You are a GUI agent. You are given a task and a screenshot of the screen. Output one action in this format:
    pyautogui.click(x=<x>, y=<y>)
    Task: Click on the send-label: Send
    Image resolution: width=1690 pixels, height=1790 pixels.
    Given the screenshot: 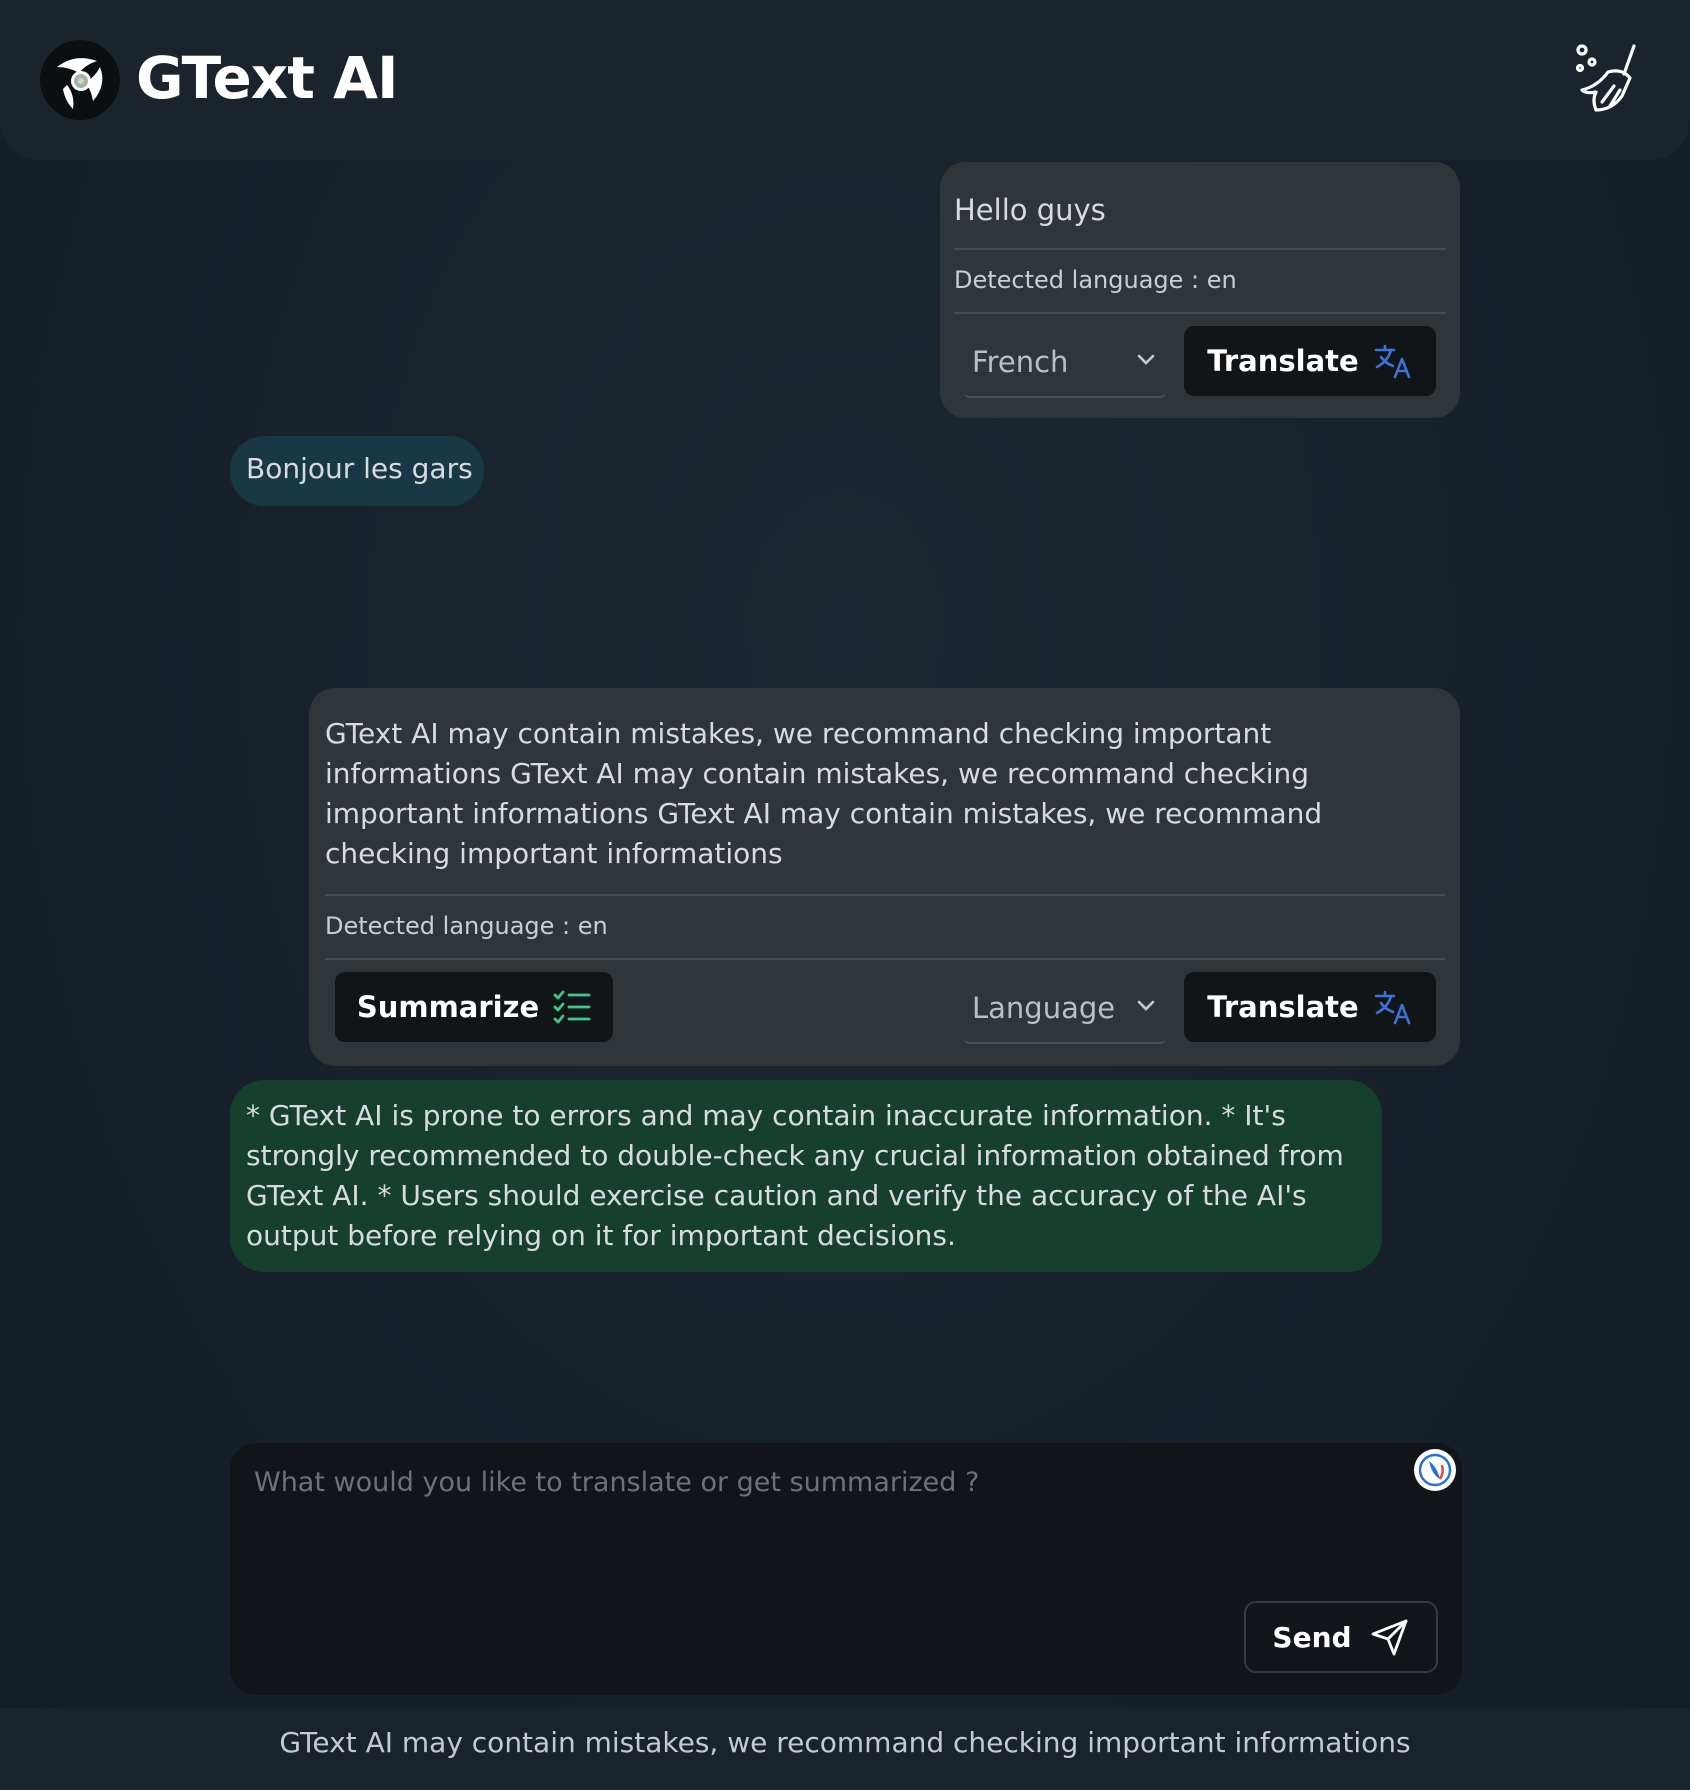 What is the action you would take?
    pyautogui.click(x=1312, y=1637)
    